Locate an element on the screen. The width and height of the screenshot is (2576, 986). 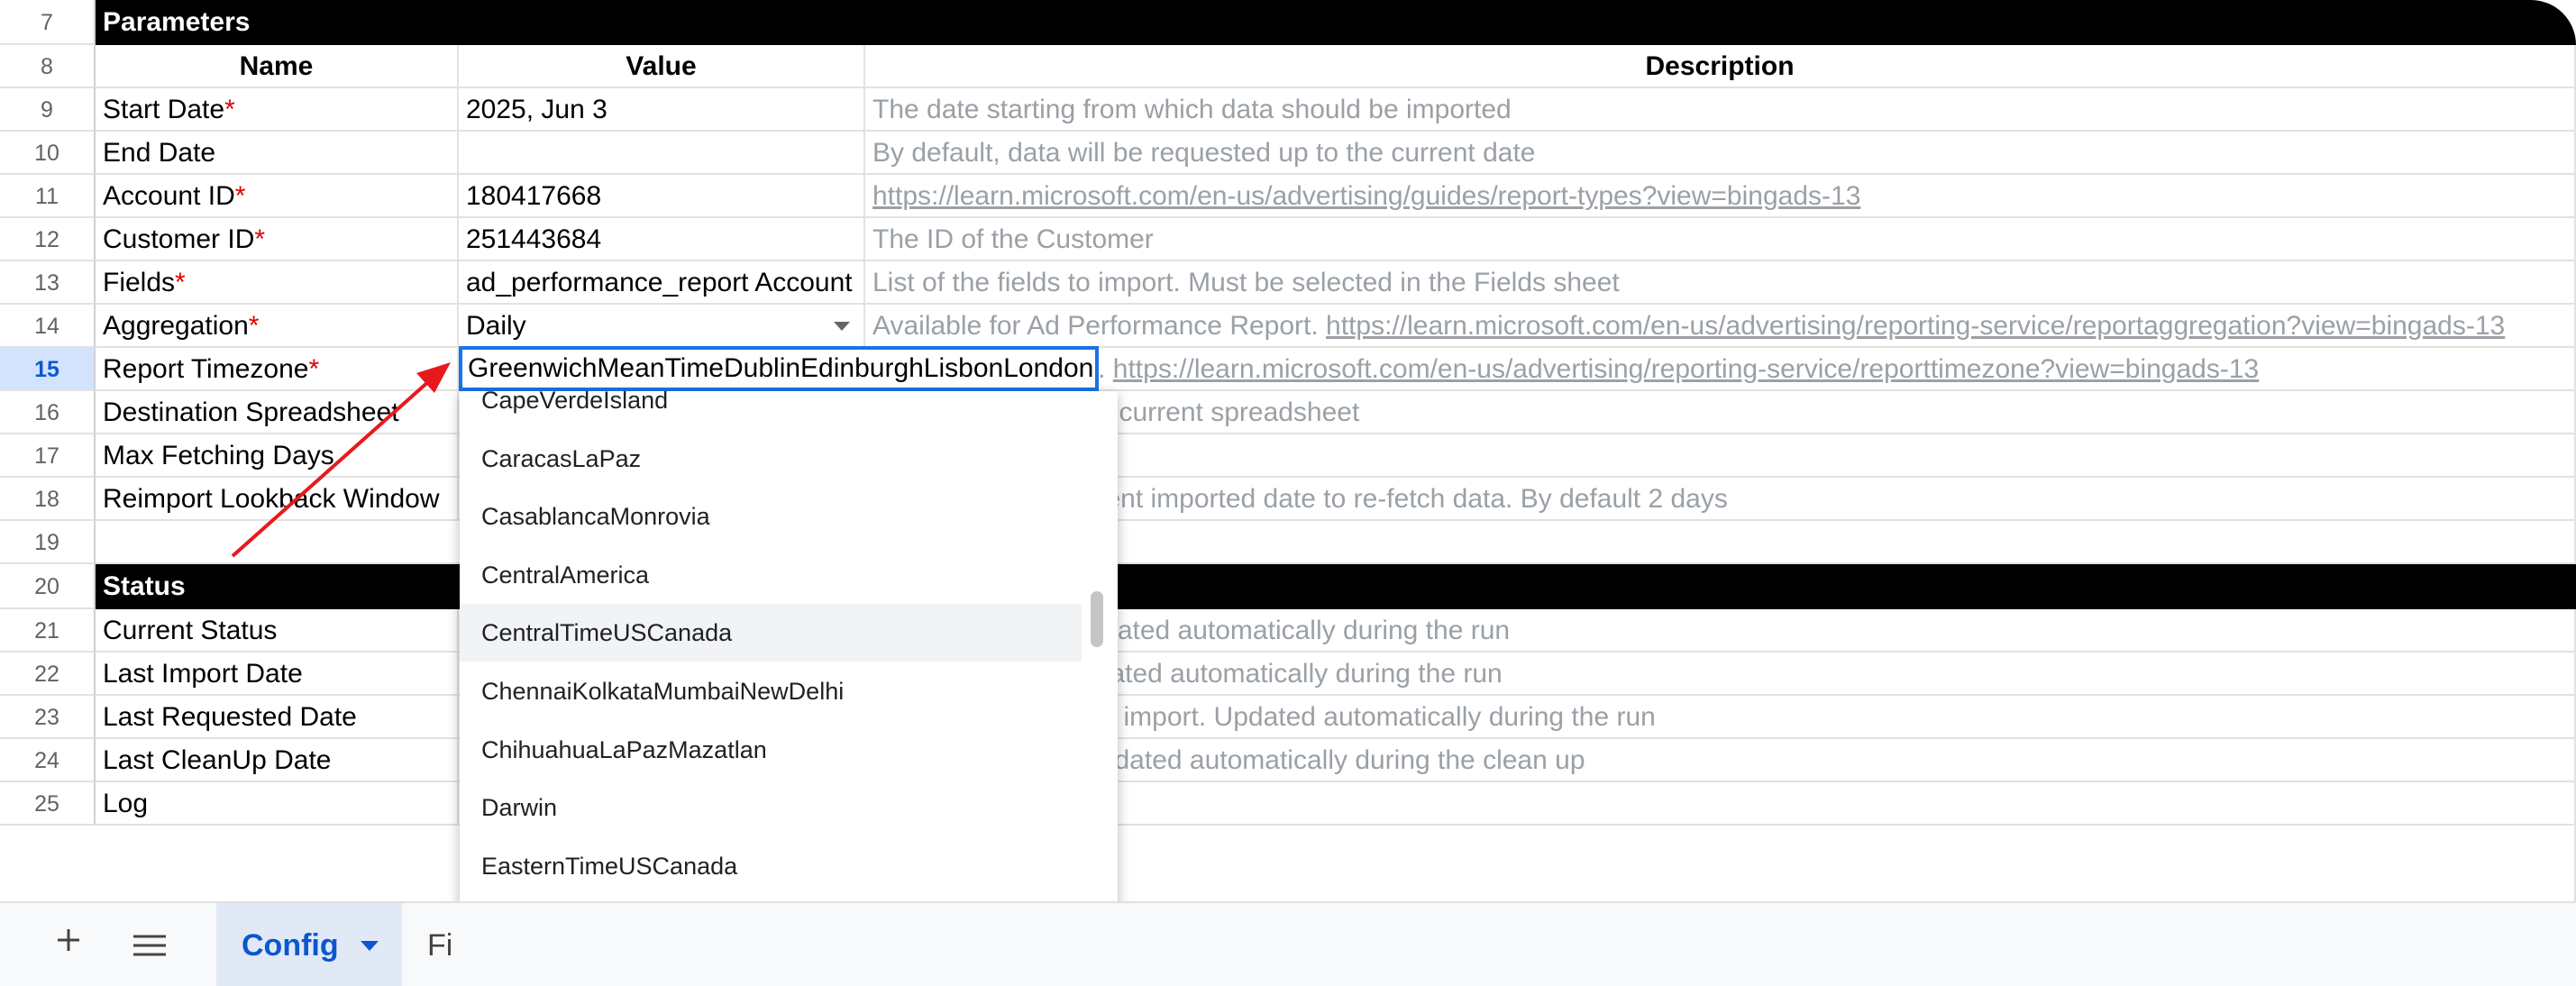
param-value-cell: ad_performance_report Account is located at coordinates (662, 283).